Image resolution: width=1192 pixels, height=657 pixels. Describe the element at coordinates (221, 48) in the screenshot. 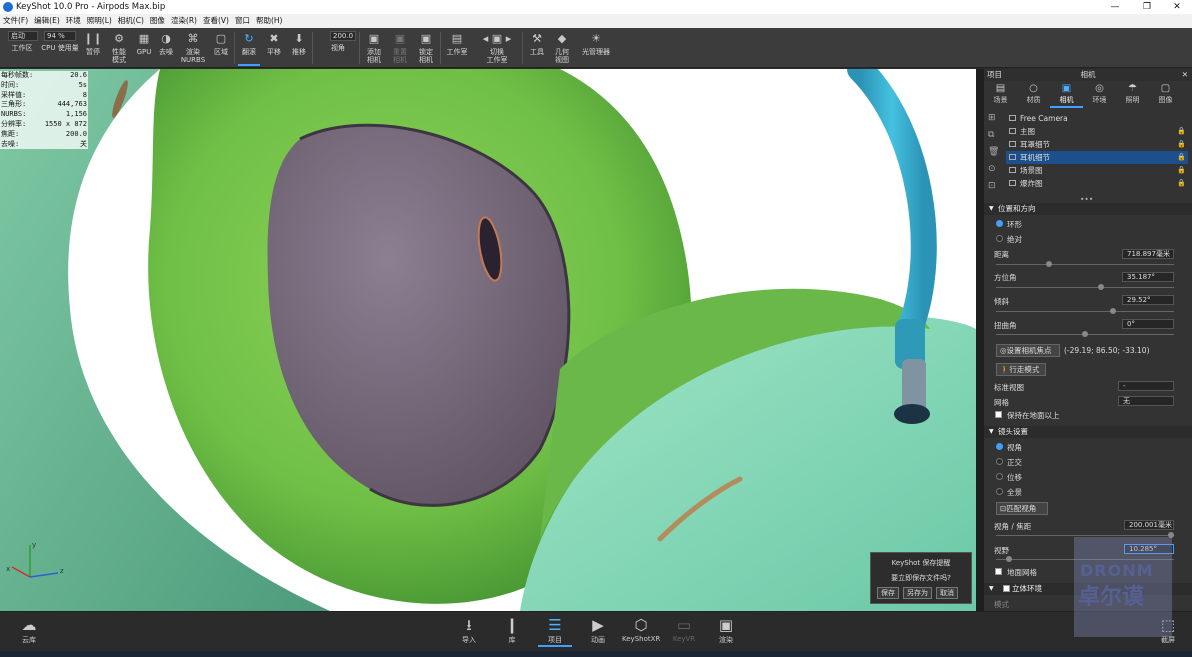

I see `region-button: ▢ 区域` at that location.